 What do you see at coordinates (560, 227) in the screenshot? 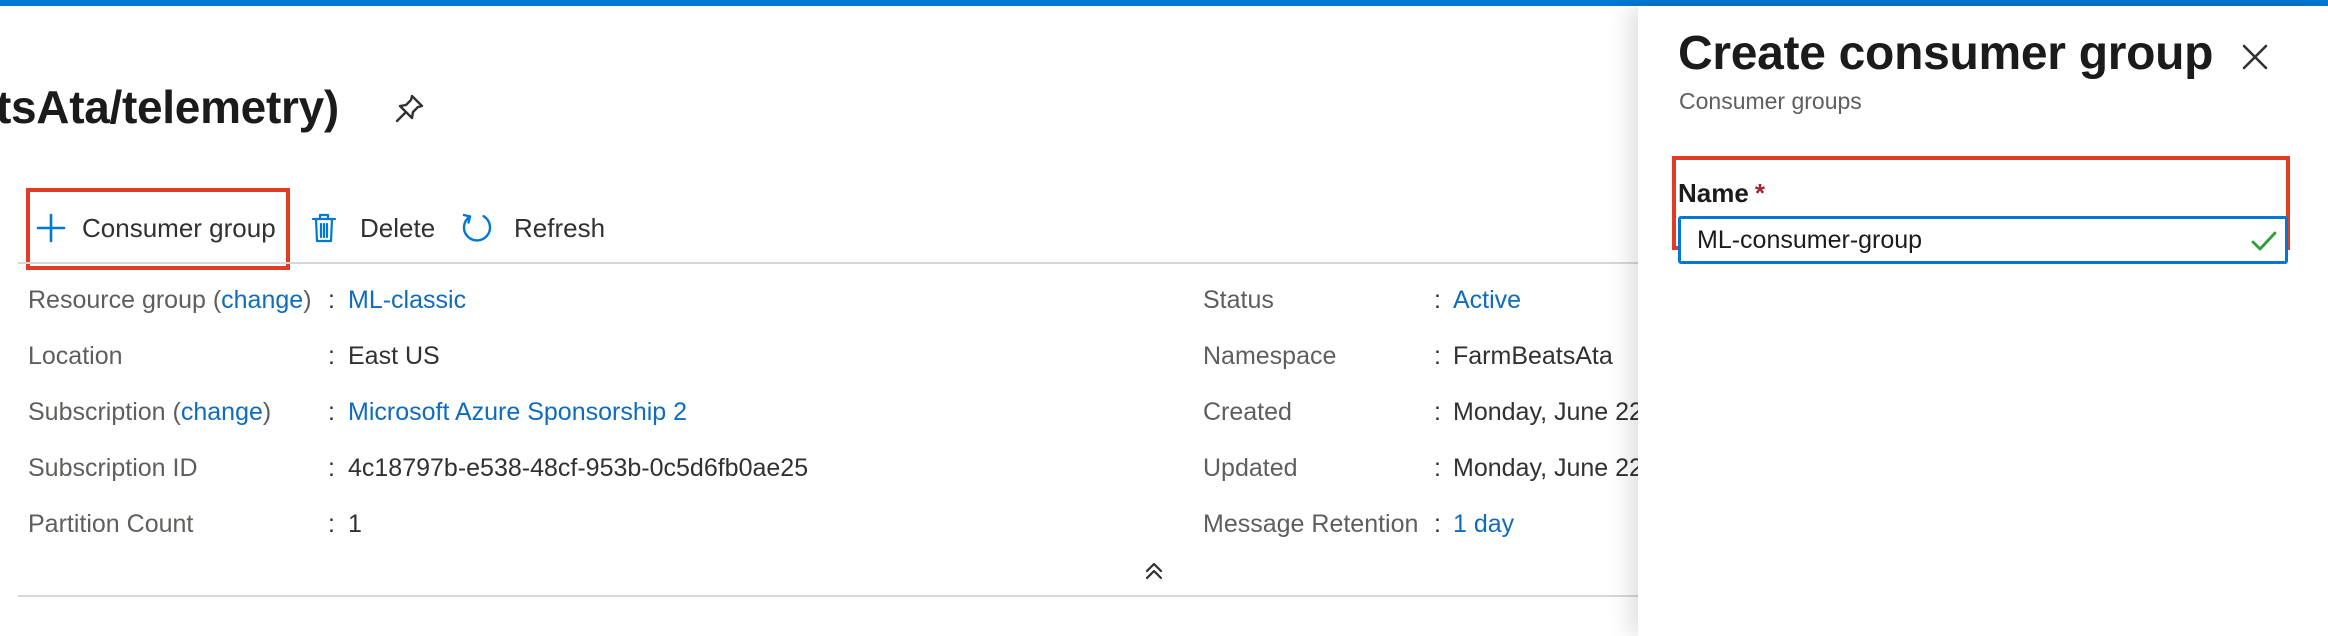
I see `refresh-label: Refresh` at bounding box center [560, 227].